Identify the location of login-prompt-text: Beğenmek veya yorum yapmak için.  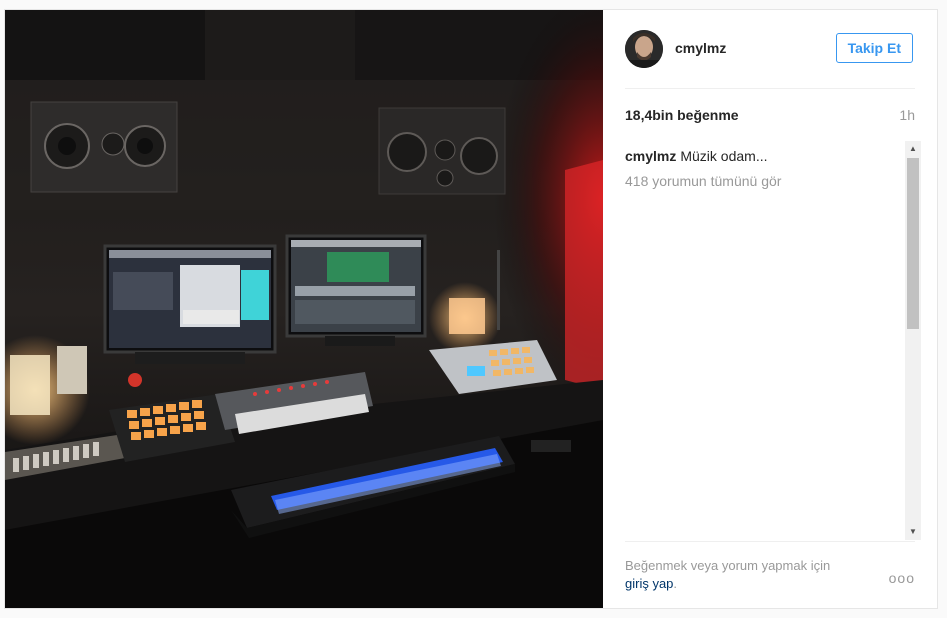
(728, 565).